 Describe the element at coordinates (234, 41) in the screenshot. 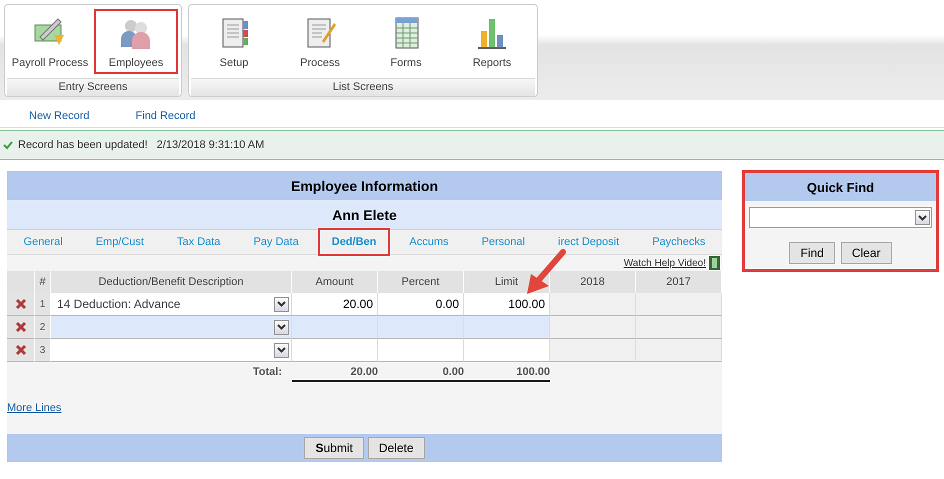

I see `ribbon-button: Setup` at that location.